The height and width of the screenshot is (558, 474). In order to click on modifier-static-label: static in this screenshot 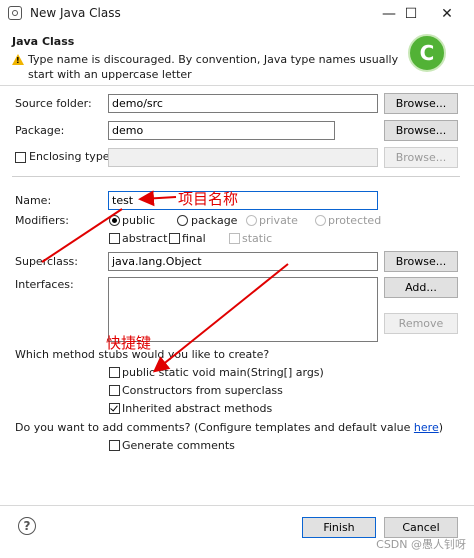, I will do `click(257, 238)`.